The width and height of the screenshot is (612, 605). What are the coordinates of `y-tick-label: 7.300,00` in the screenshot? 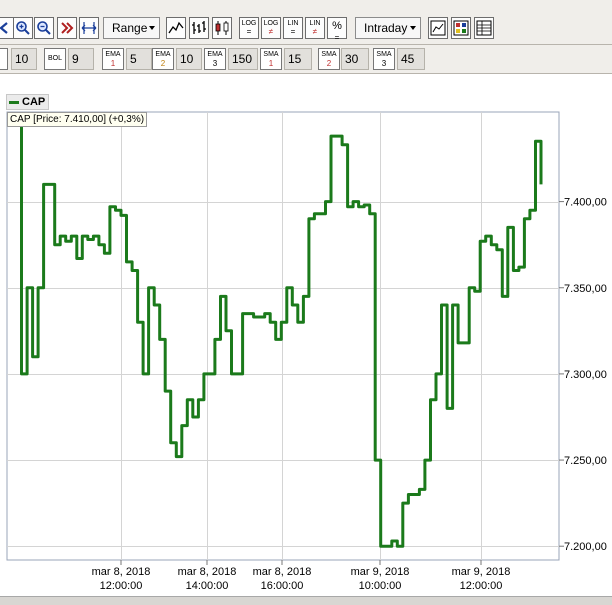 It's located at (585, 375).